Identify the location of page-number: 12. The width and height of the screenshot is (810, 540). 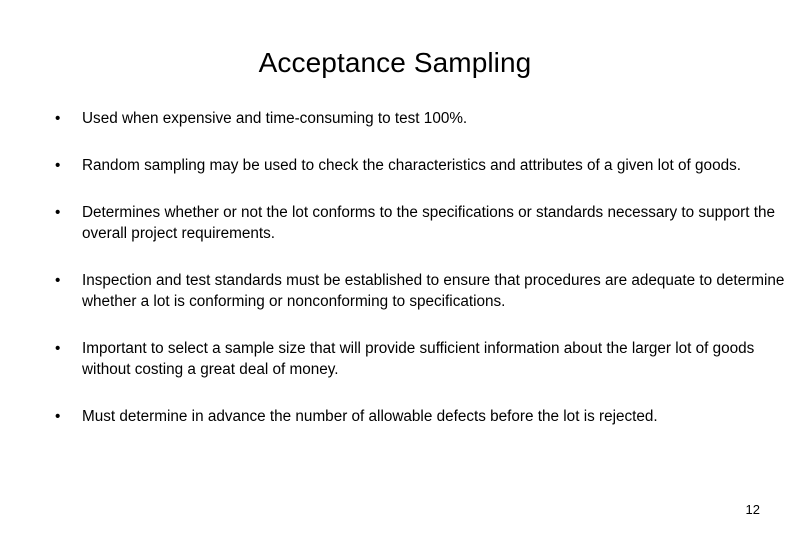
(752, 509).